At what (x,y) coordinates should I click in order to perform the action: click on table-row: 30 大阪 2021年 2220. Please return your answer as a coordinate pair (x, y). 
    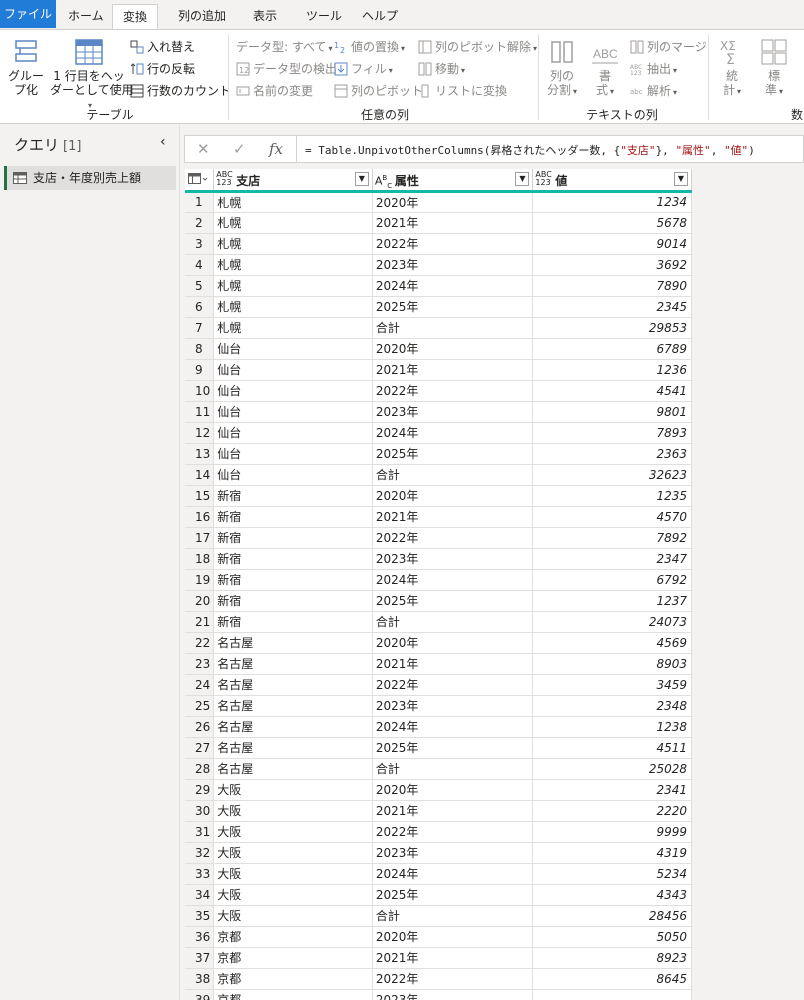
    Looking at the image, I should click on (438, 811).